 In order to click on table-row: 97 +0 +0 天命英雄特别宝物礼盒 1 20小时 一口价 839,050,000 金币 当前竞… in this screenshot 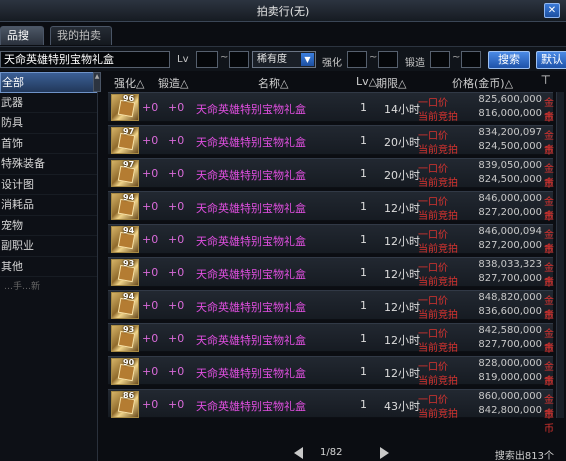, I will do `click(331, 180)`.